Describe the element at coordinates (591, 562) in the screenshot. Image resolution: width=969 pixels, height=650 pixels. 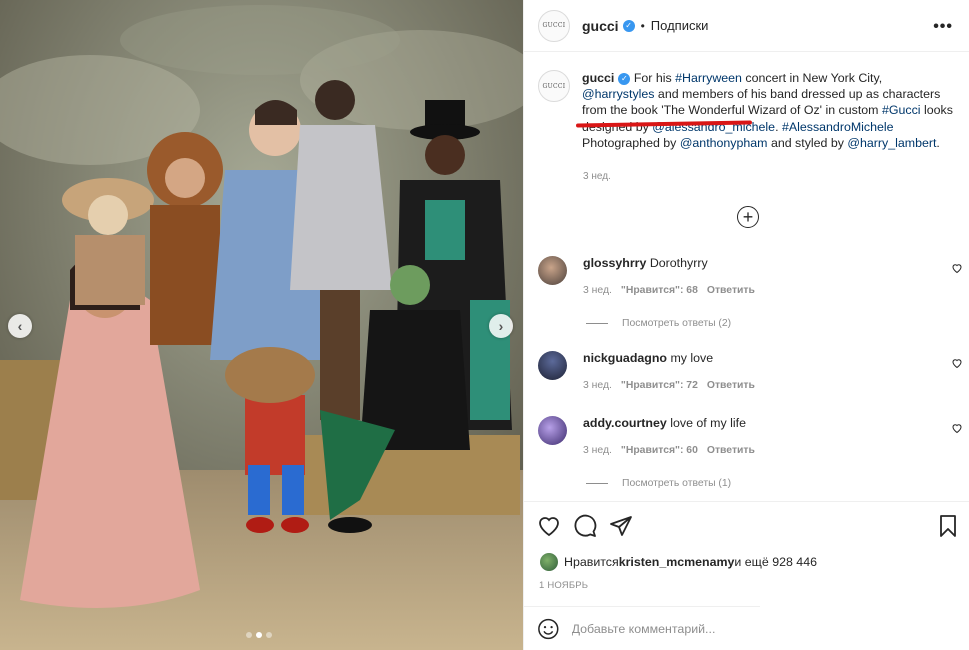
I see `likes-prefix: Нравится` at that location.